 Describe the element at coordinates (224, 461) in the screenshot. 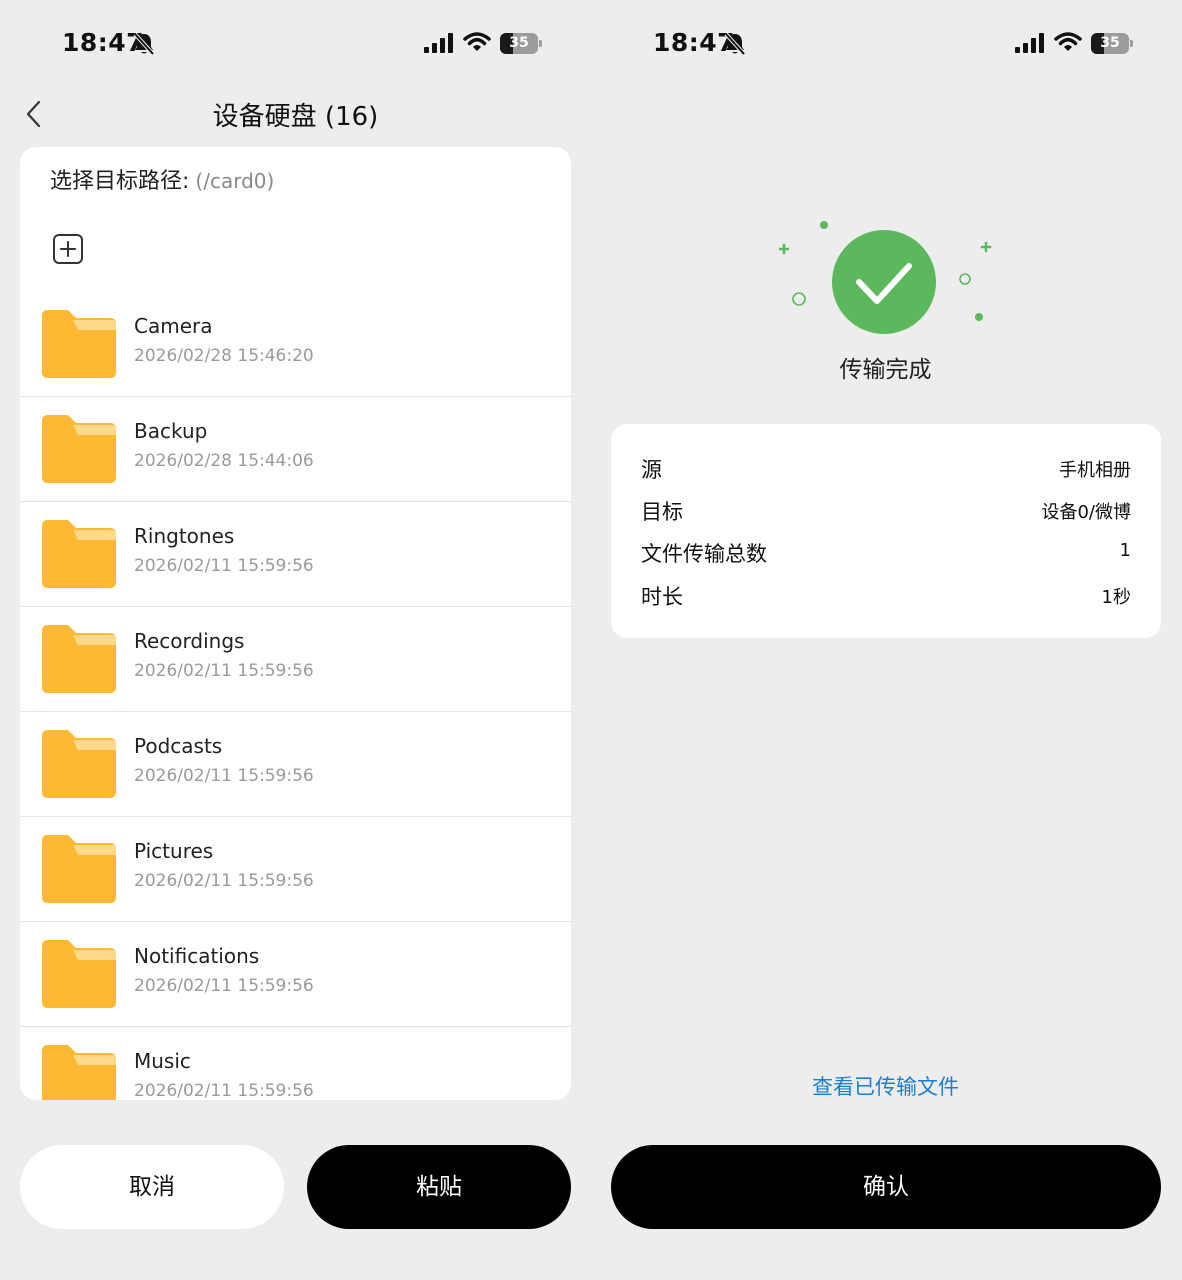

I see `folder-date: 2026/02/28 15:44:06` at that location.